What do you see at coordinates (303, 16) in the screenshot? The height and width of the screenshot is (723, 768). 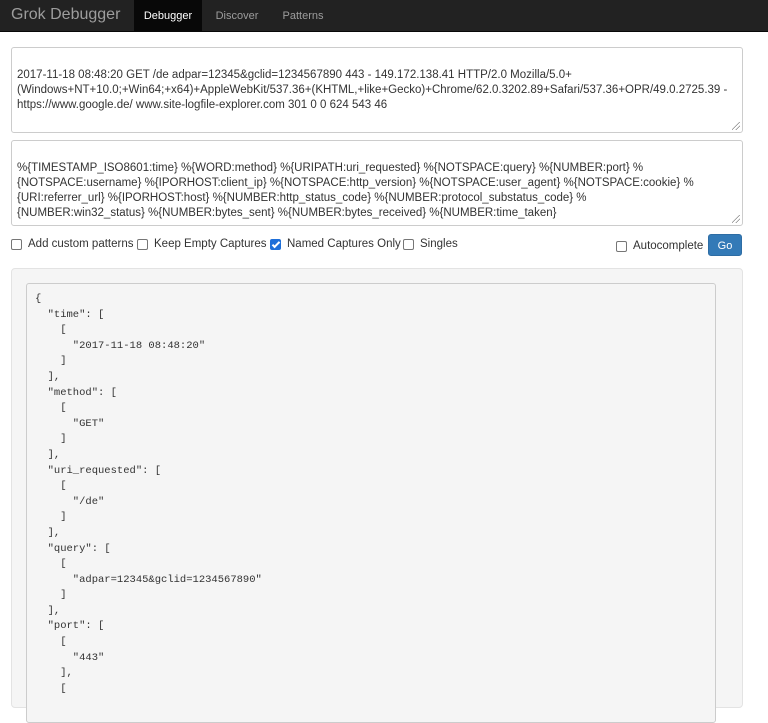 I see `tab-patterns: Patterns` at bounding box center [303, 16].